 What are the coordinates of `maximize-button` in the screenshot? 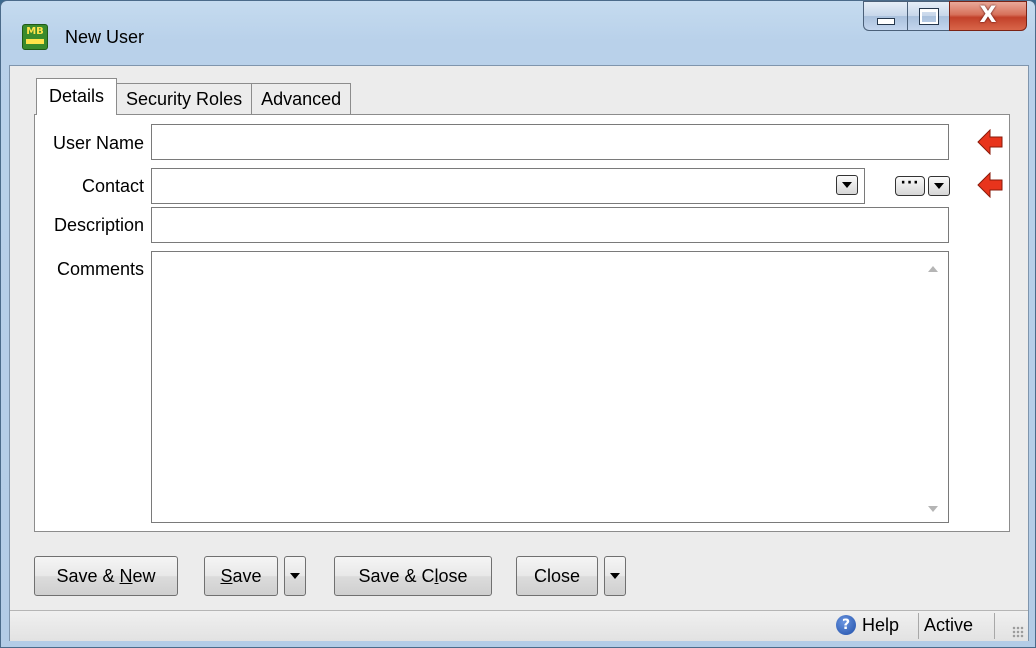 It's located at (928, 16).